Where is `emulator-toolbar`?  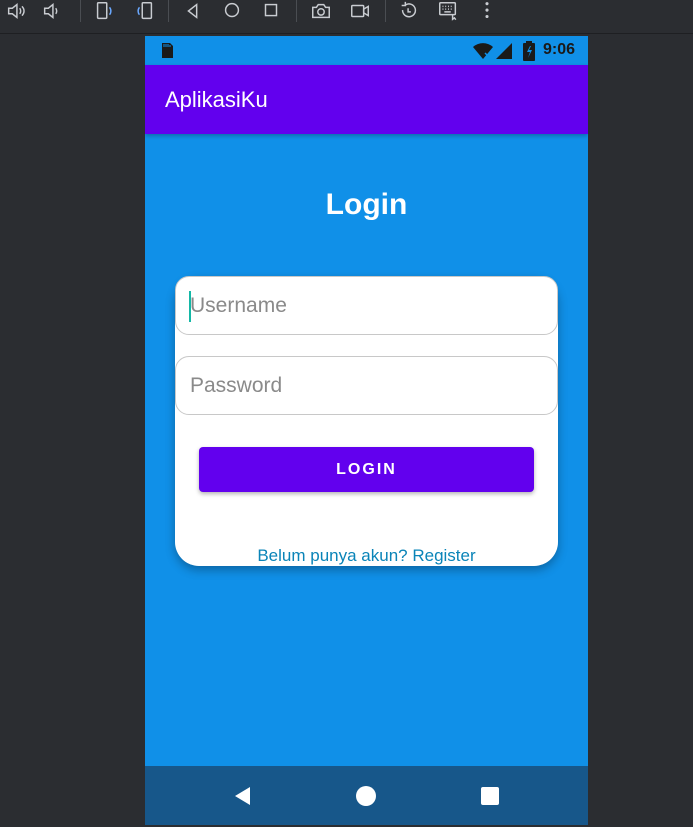
emulator-toolbar is located at coordinates (346, 17).